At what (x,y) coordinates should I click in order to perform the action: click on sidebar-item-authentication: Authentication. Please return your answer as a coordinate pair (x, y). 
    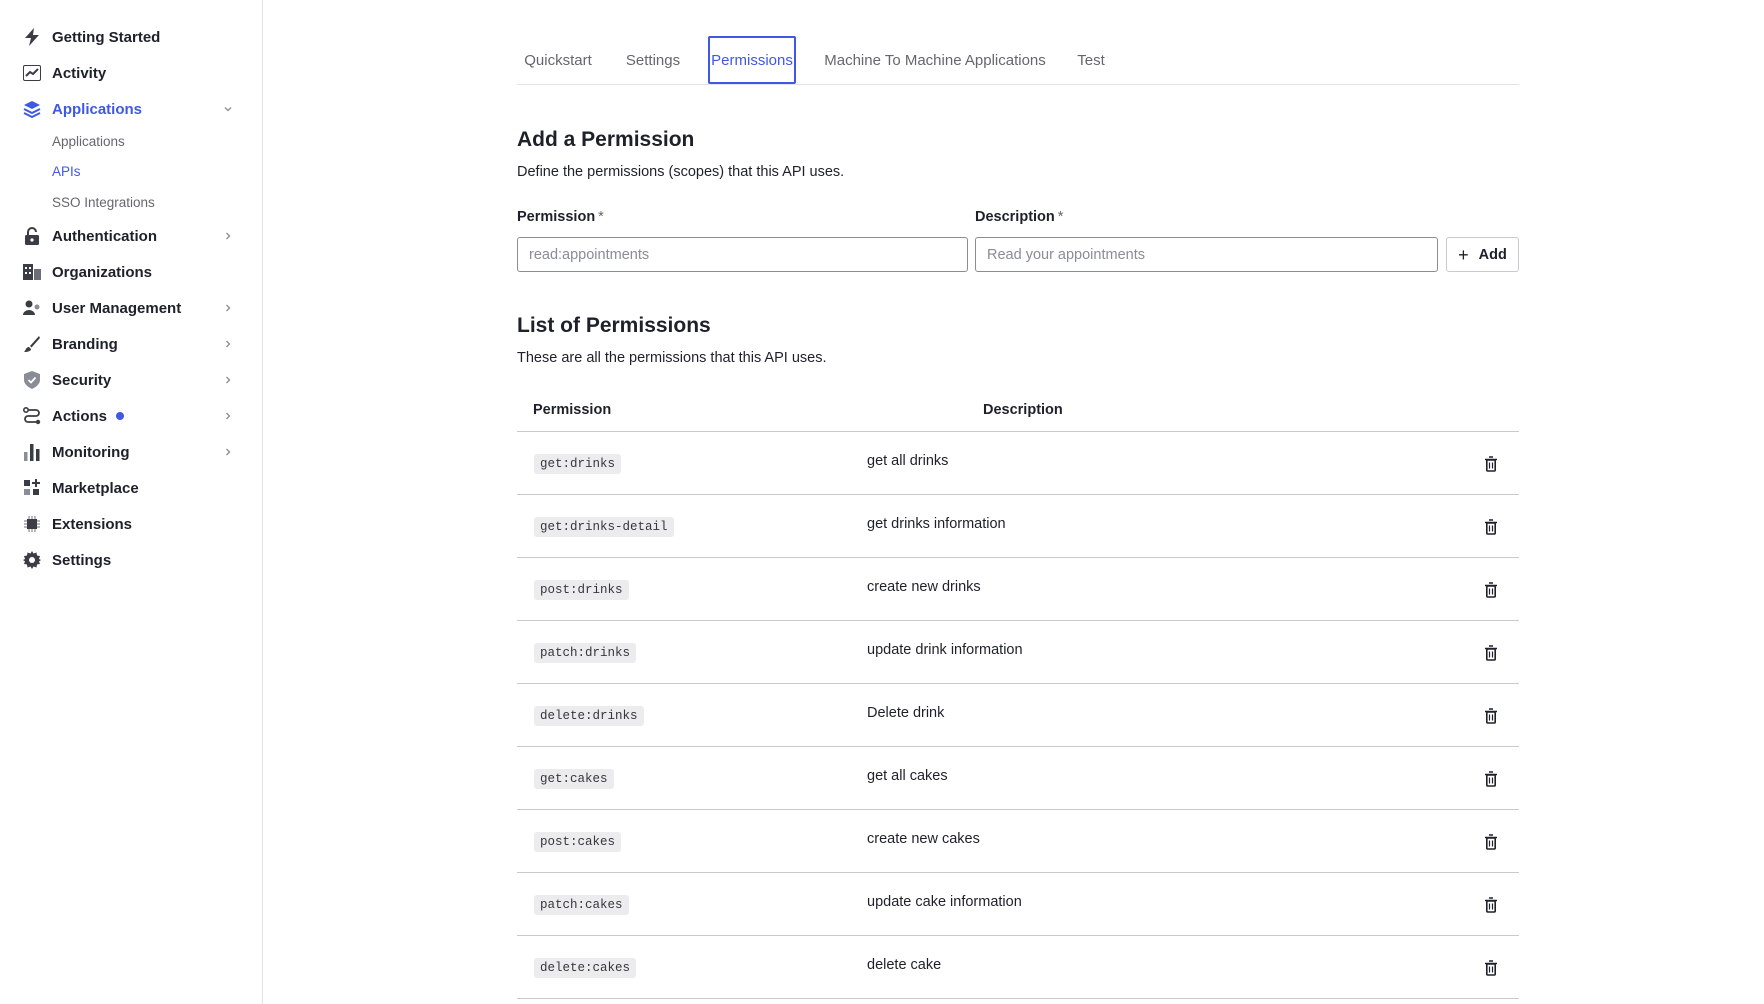
    Looking at the image, I should click on (132, 236).